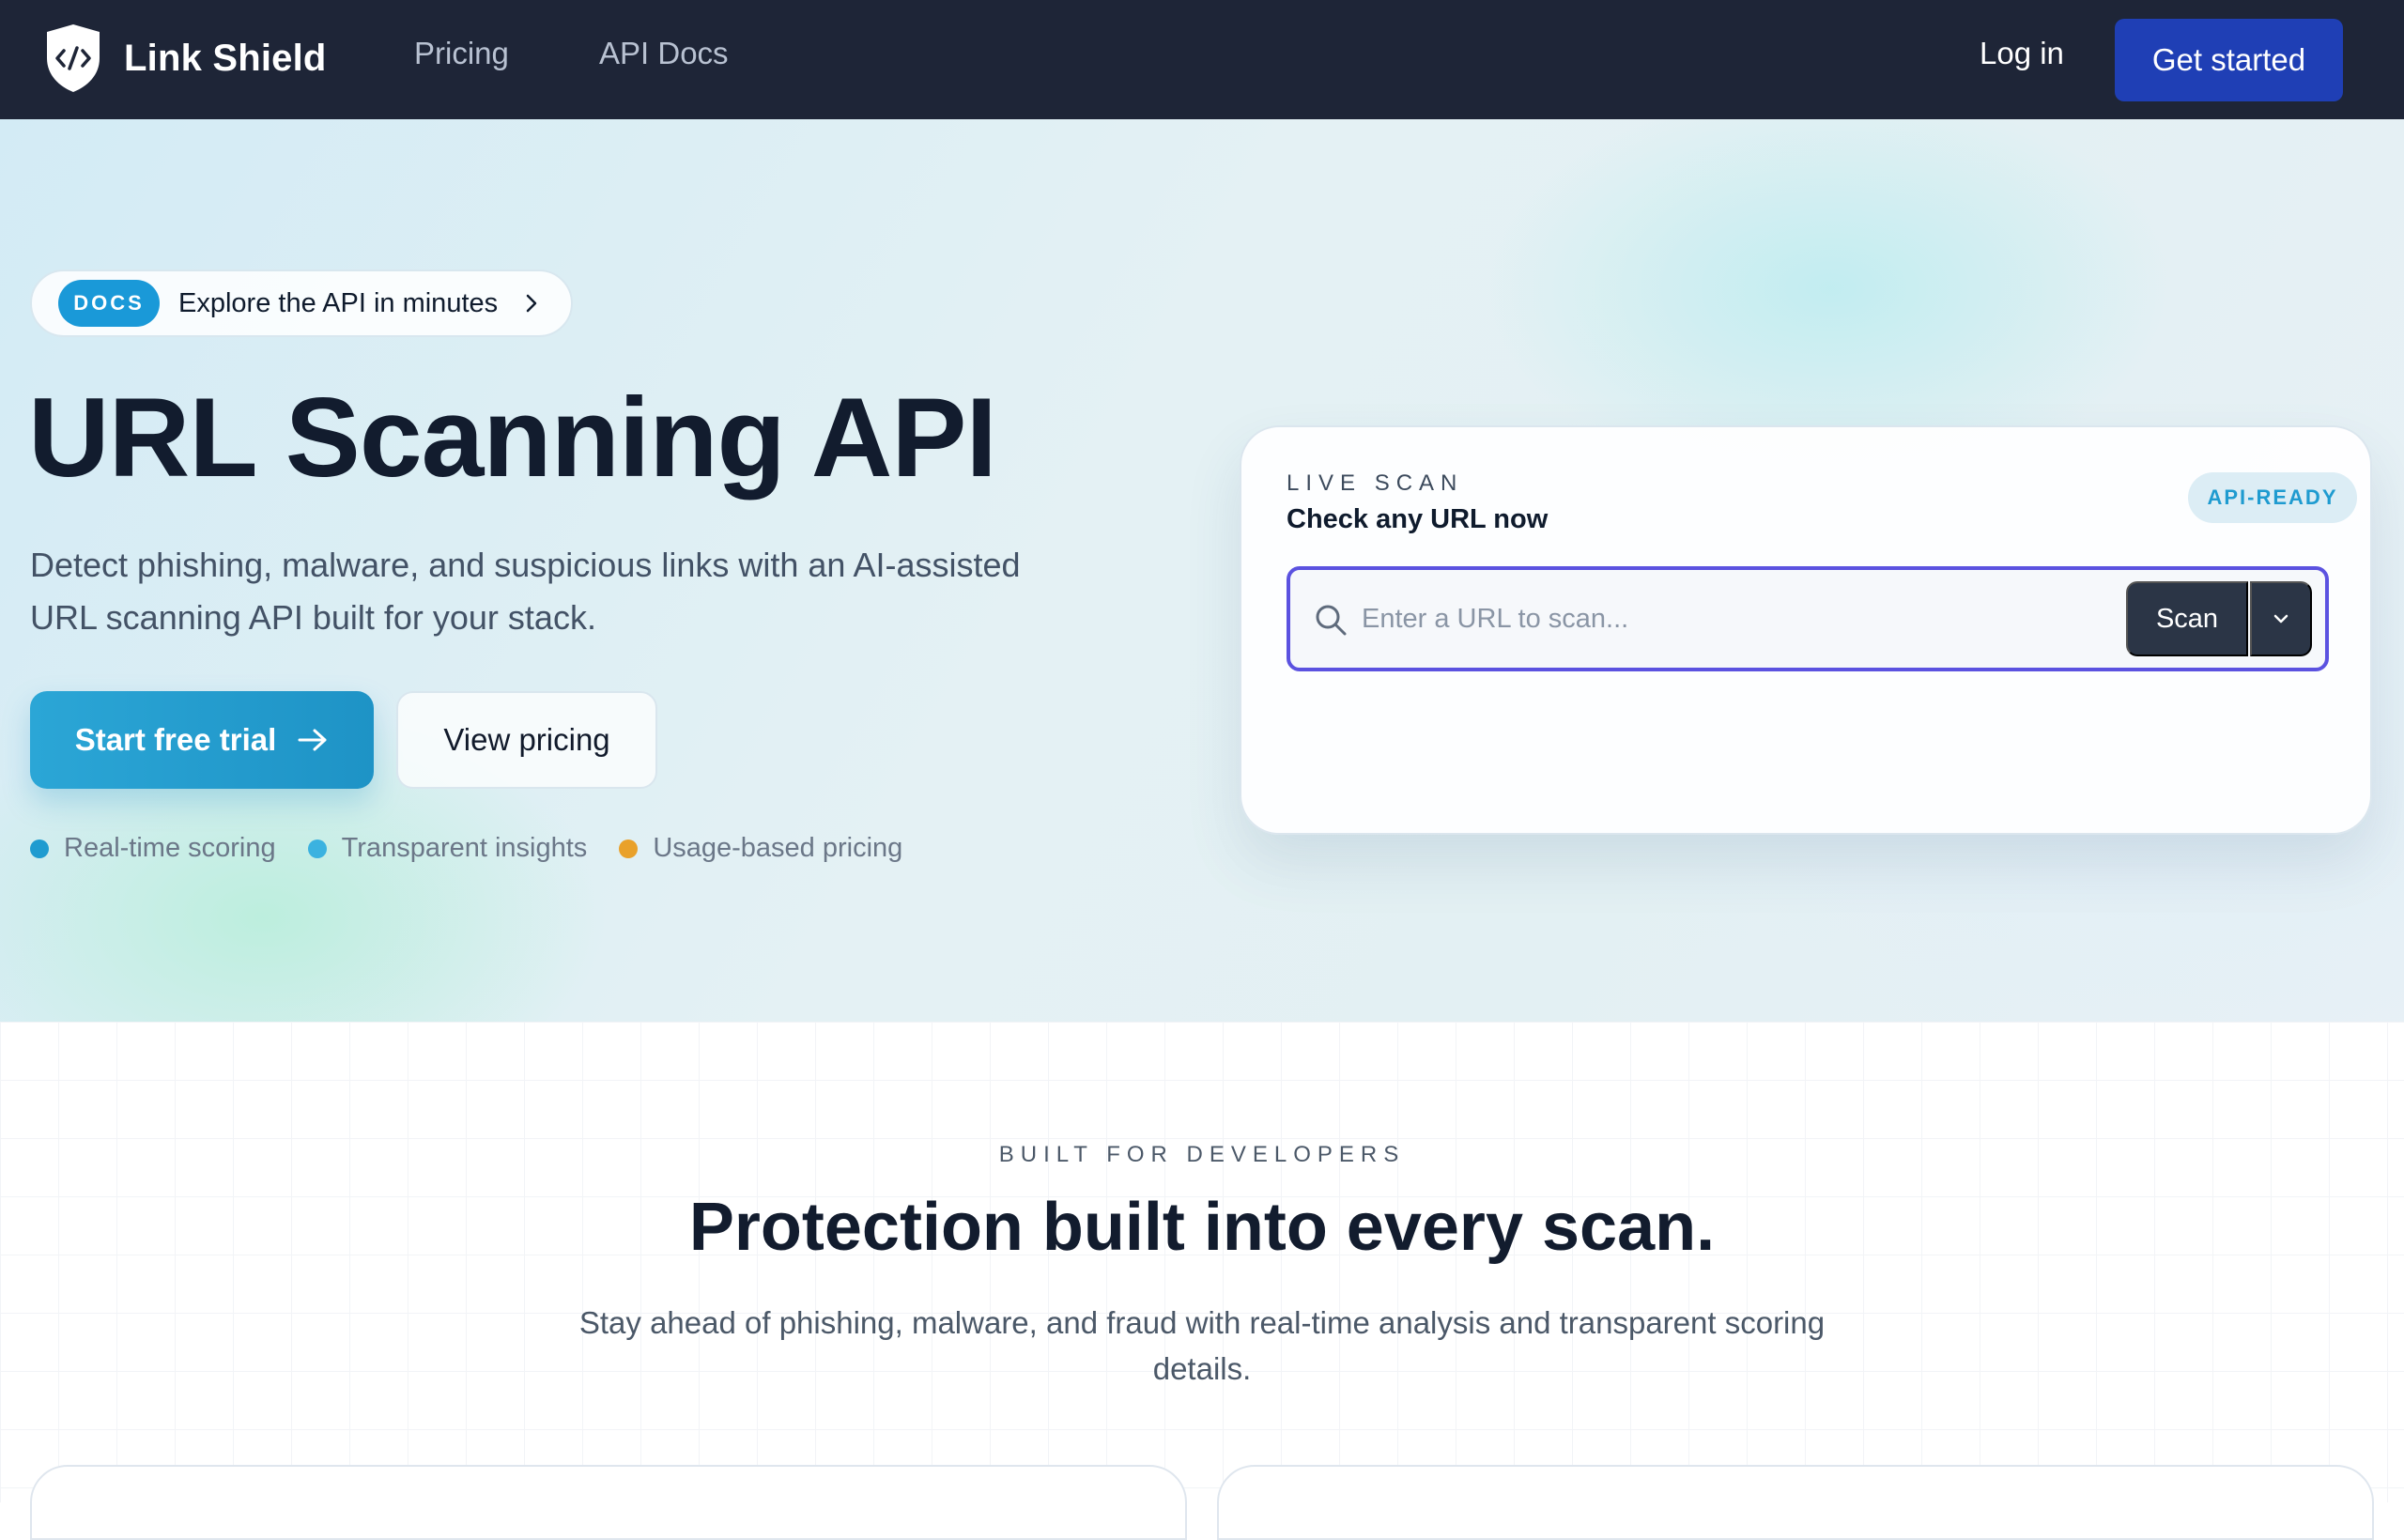 This screenshot has height=1540, width=2404. What do you see at coordinates (2022, 53) in the screenshot?
I see `login-link: Log in` at bounding box center [2022, 53].